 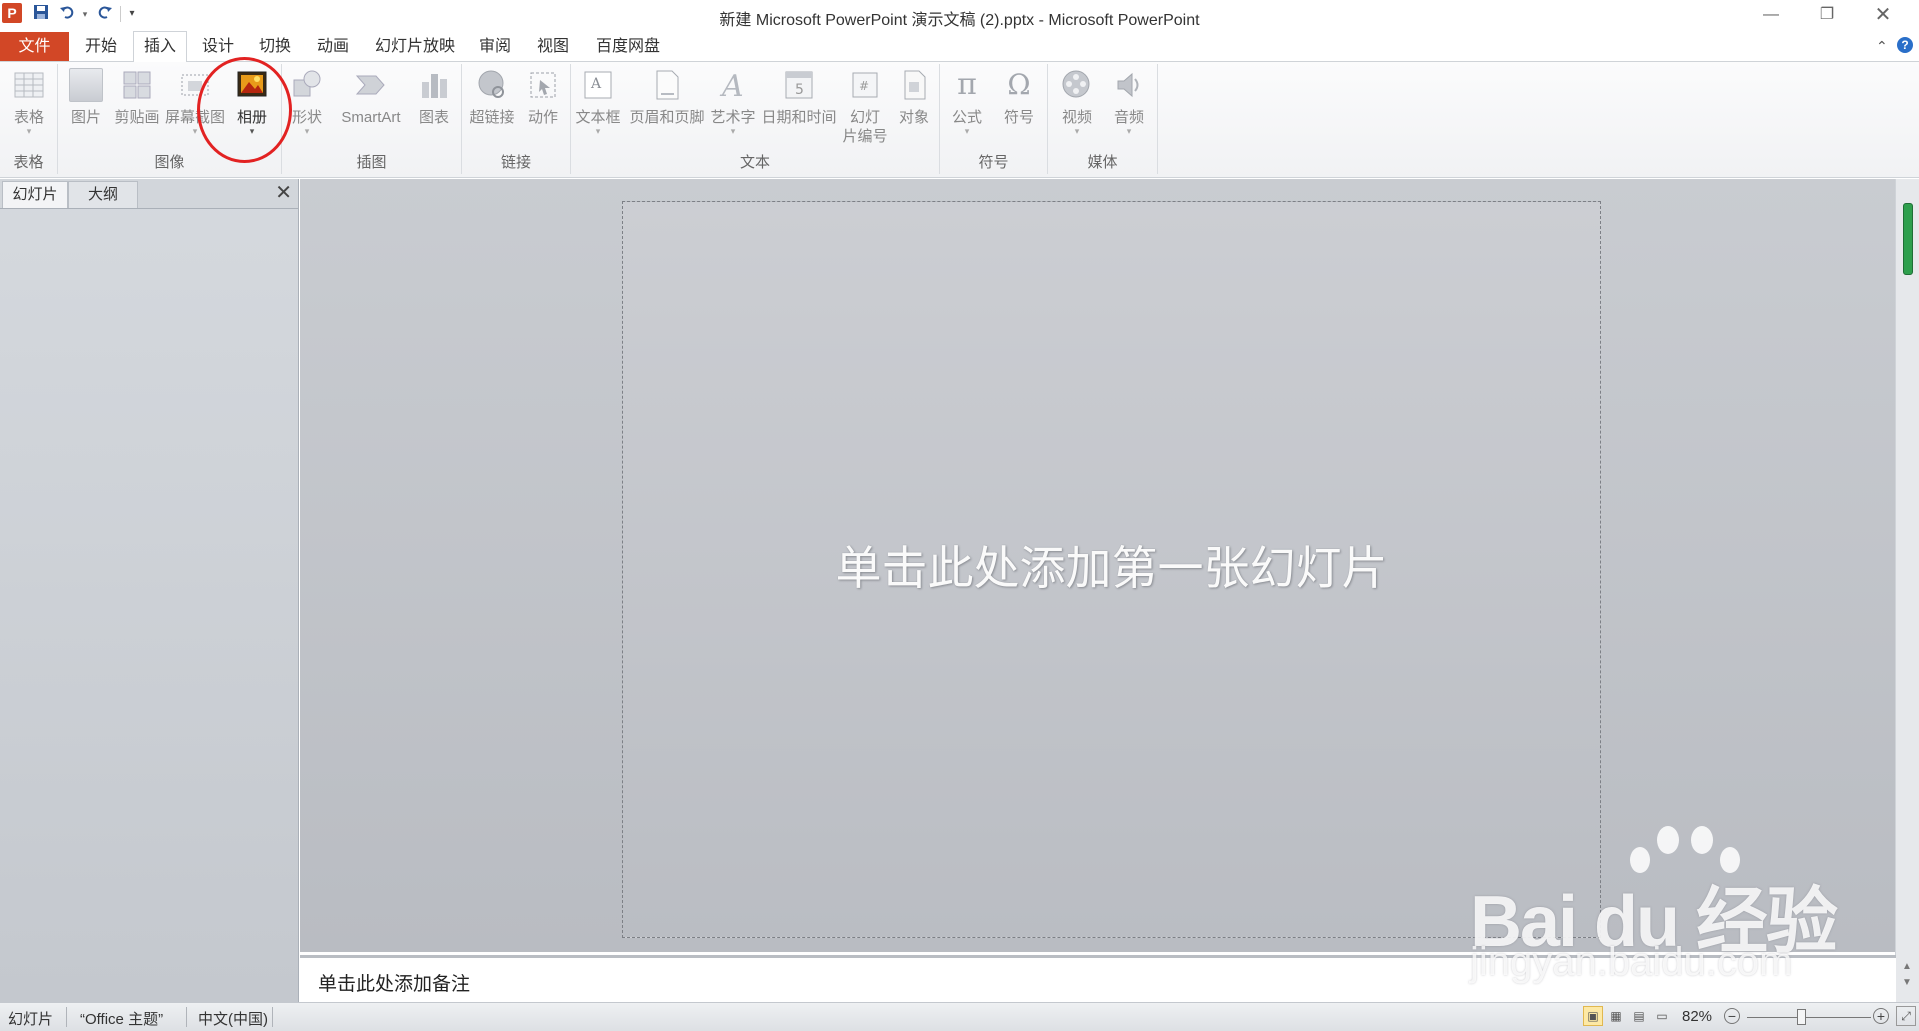 I want to click on scroll-up-icon: ▲, so click(x=1907, y=966).